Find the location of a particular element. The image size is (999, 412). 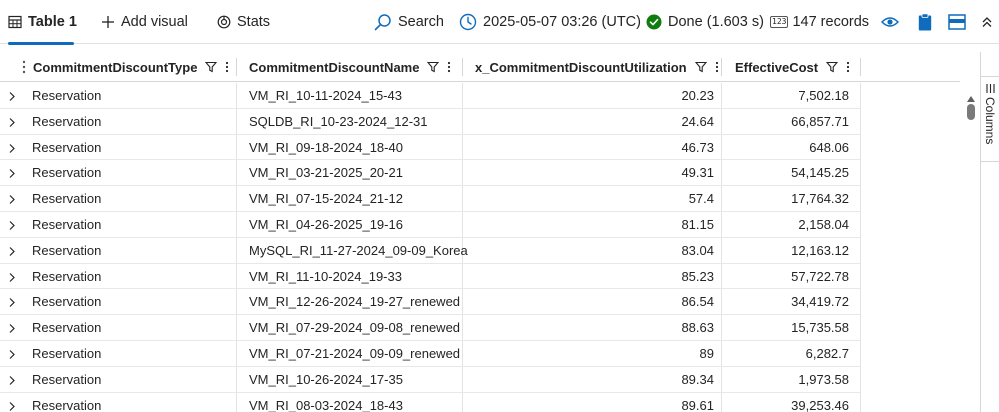

column-header-label: CommitmentDiscountName is located at coordinates (334, 67).